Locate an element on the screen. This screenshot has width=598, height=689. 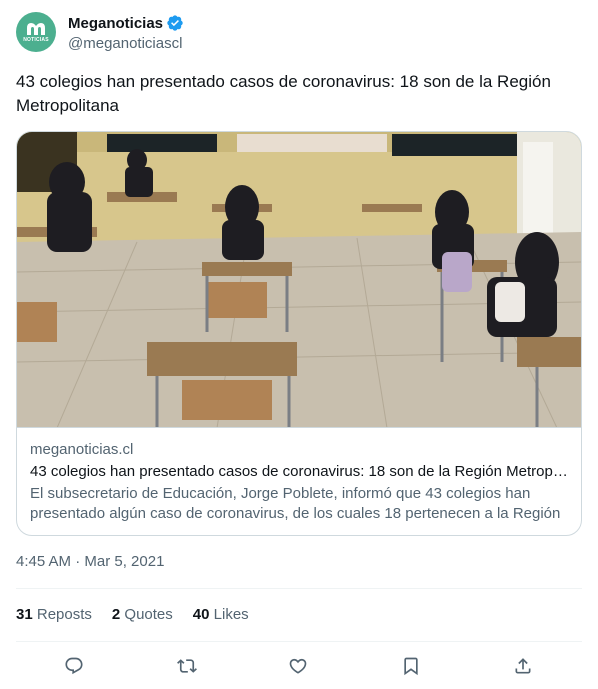
reposts-label: Reposts is located at coordinates (64, 614).